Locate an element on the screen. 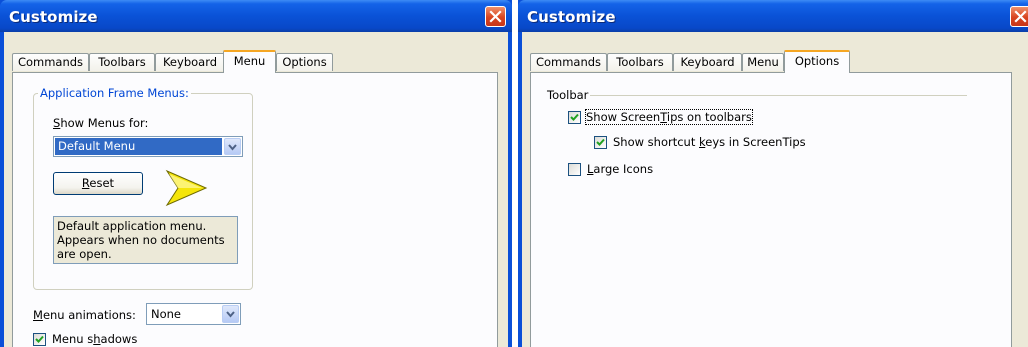 The height and width of the screenshot is (347, 1028). show-shortcut-keys-checkbox is located at coordinates (600, 142).